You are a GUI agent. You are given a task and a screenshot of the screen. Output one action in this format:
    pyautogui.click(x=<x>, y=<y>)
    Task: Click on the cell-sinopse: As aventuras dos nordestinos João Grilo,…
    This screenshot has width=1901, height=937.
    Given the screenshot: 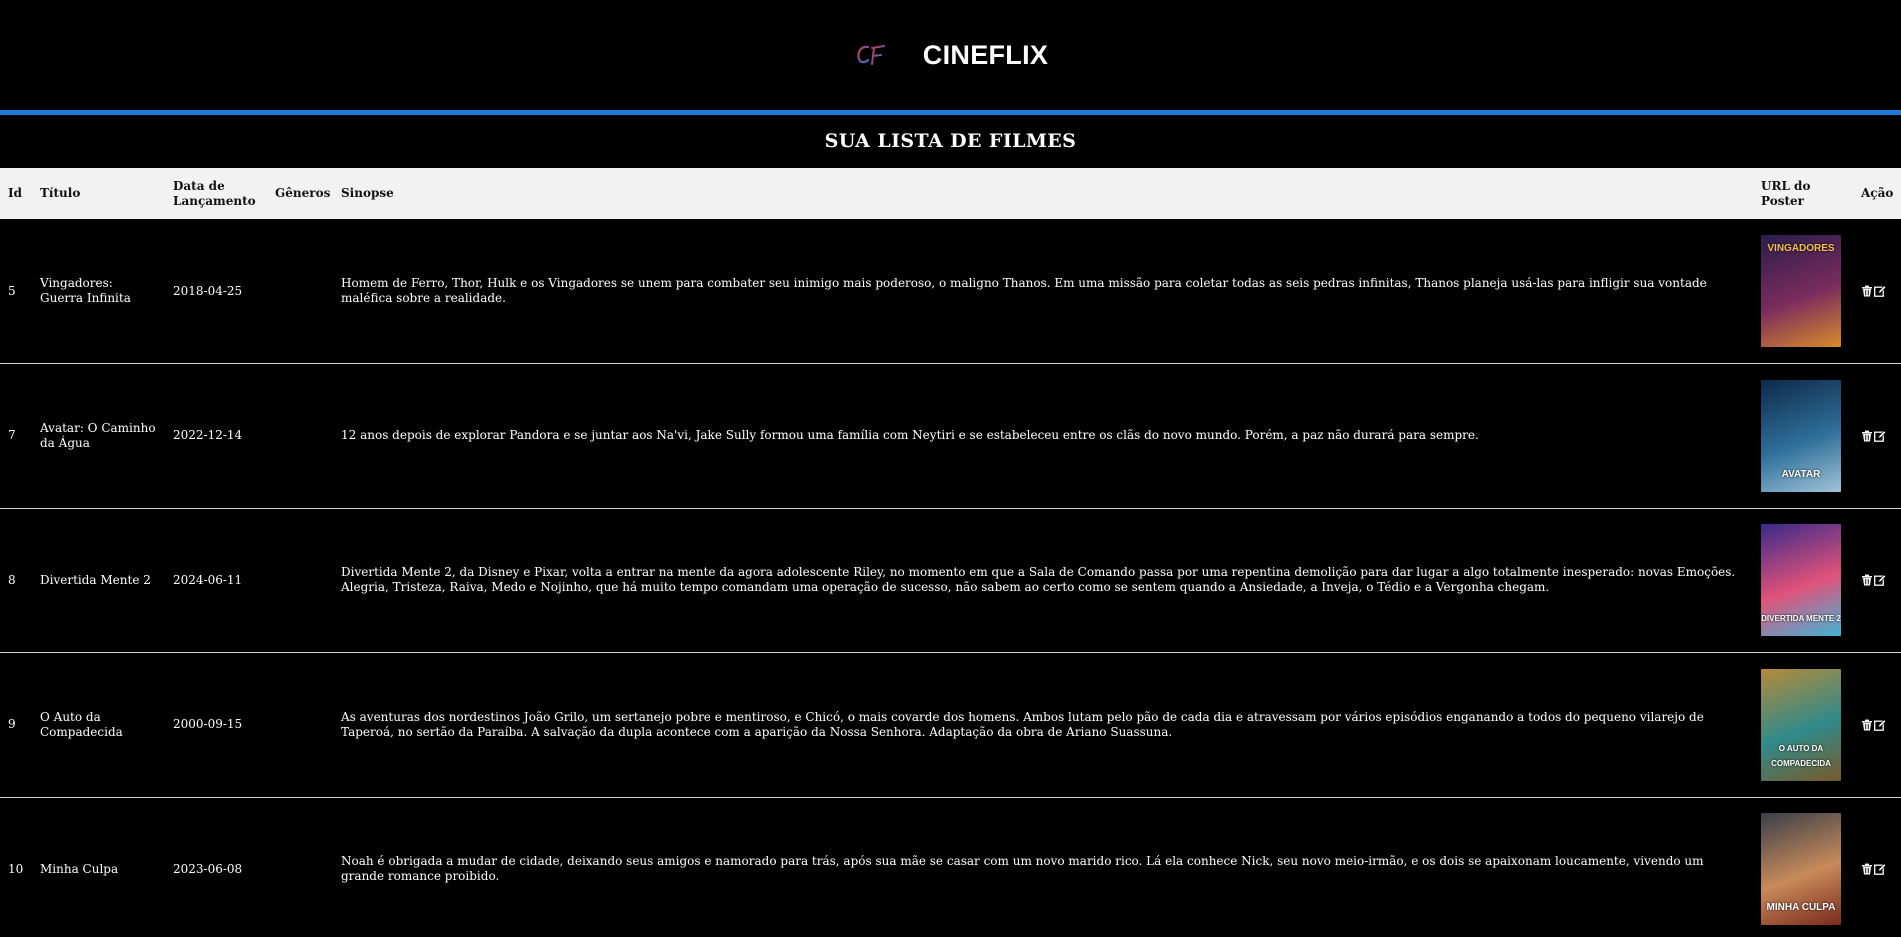 What is the action you would take?
    pyautogui.click(x=1022, y=724)
    